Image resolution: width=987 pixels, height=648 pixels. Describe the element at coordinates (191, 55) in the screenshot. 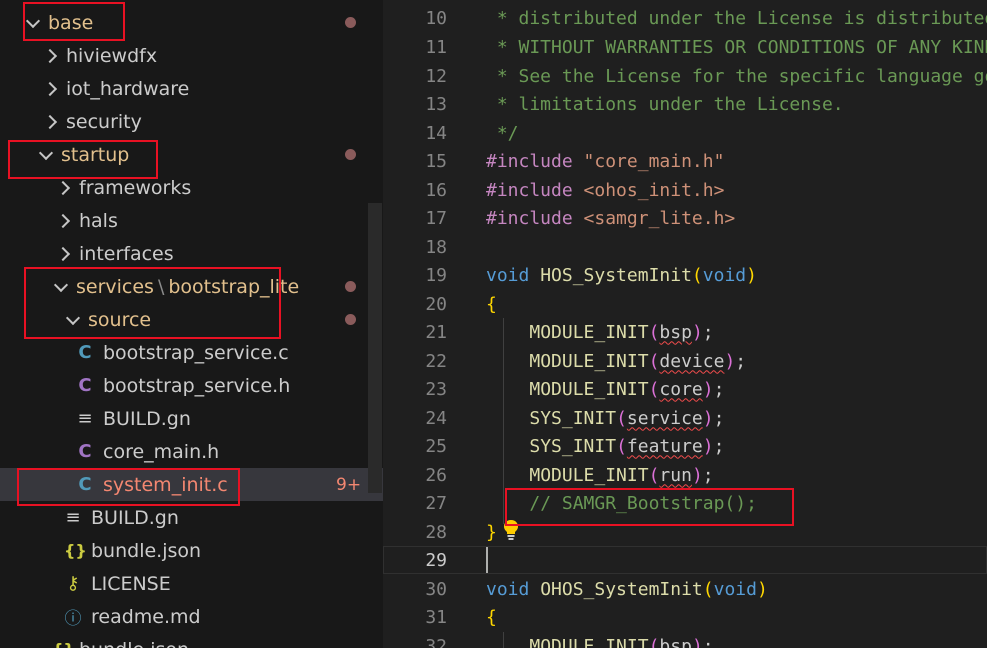

I see `tree-item: hiviewdfx` at that location.